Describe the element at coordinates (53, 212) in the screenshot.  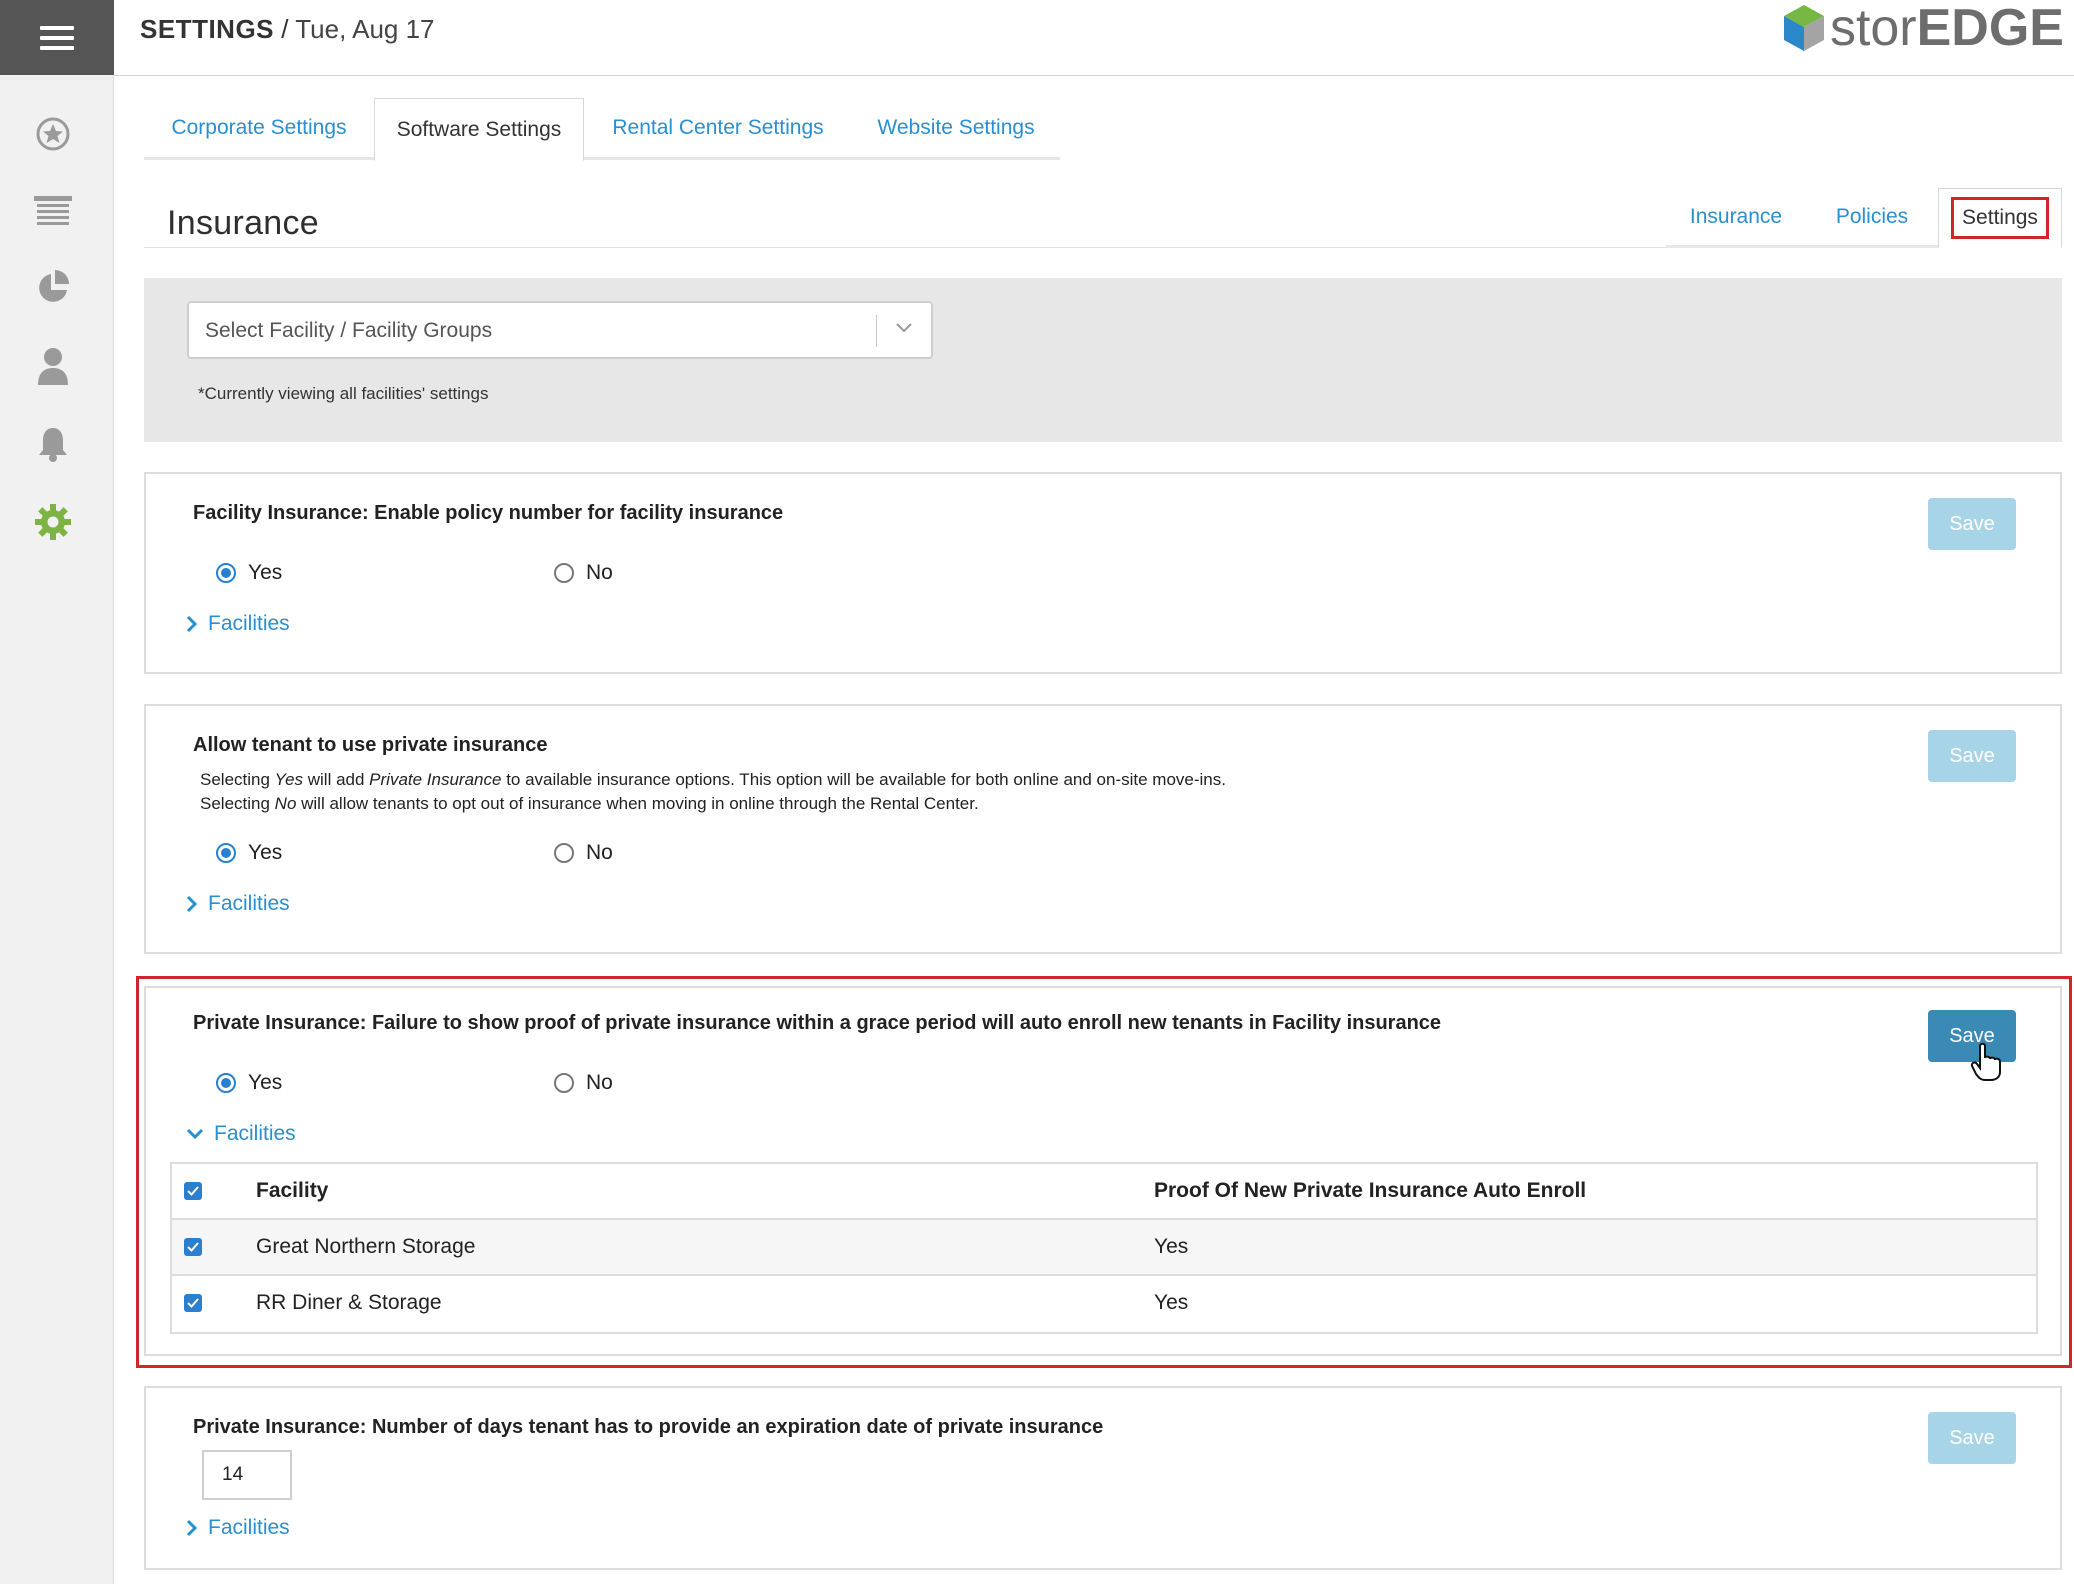
I see `list-icon` at that location.